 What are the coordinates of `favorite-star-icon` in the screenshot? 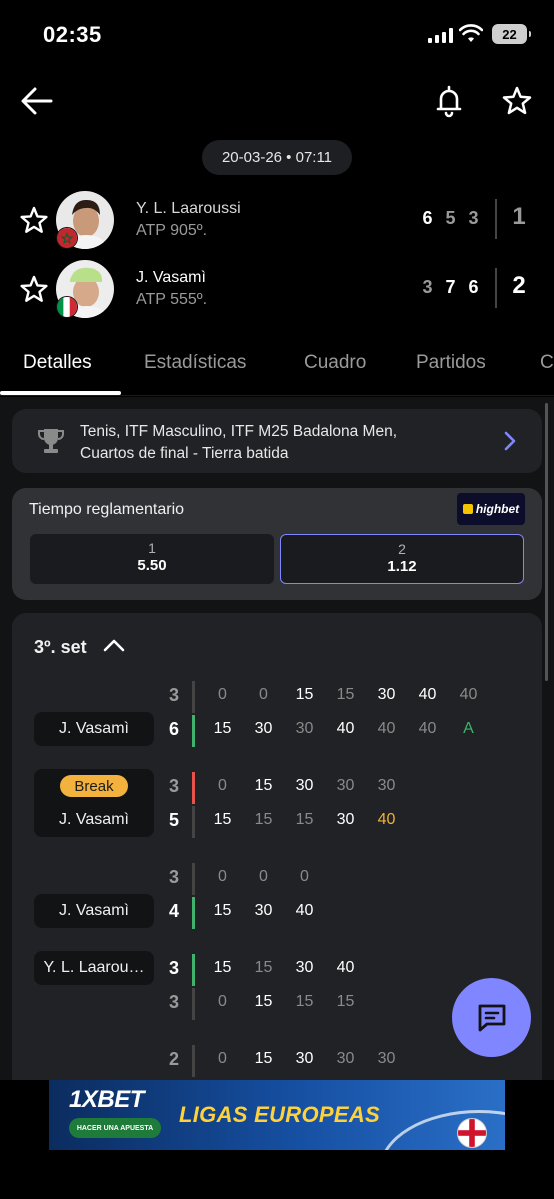 It's located at (517, 101).